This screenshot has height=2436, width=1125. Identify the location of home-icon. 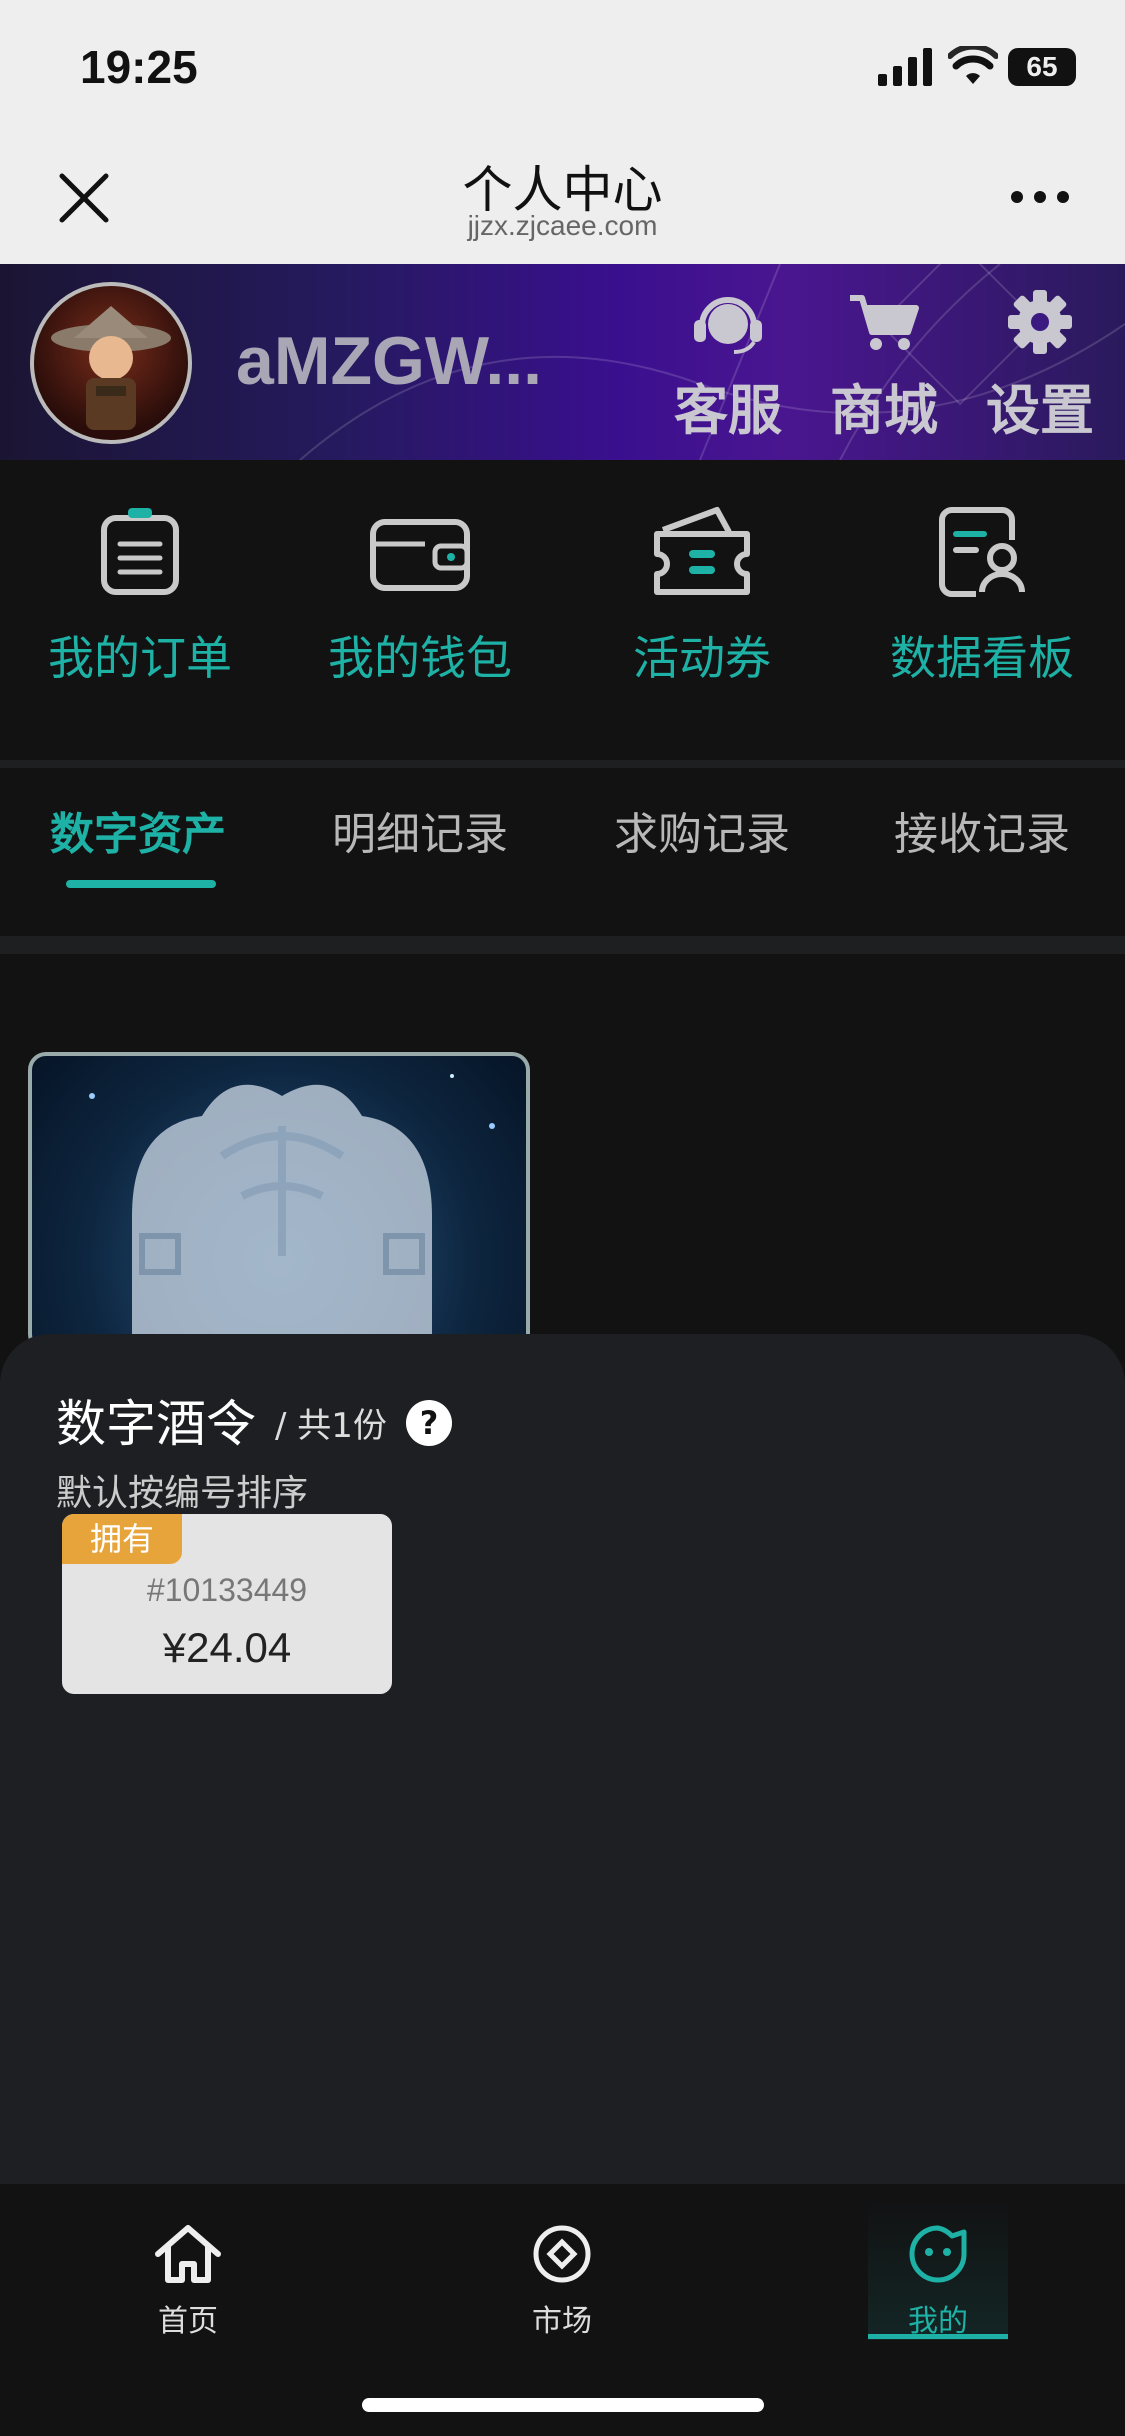
(188, 2254).